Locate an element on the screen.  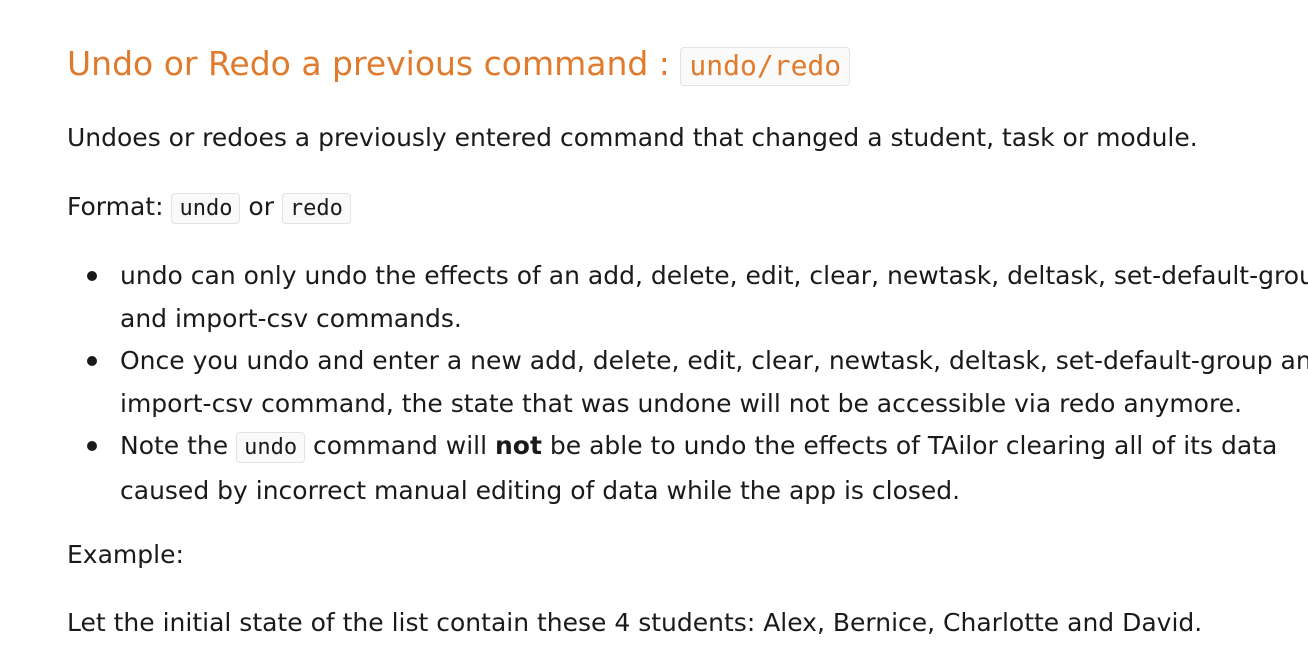
section-heading-text: Undo or Redo a previous command : is located at coordinates (374, 63).